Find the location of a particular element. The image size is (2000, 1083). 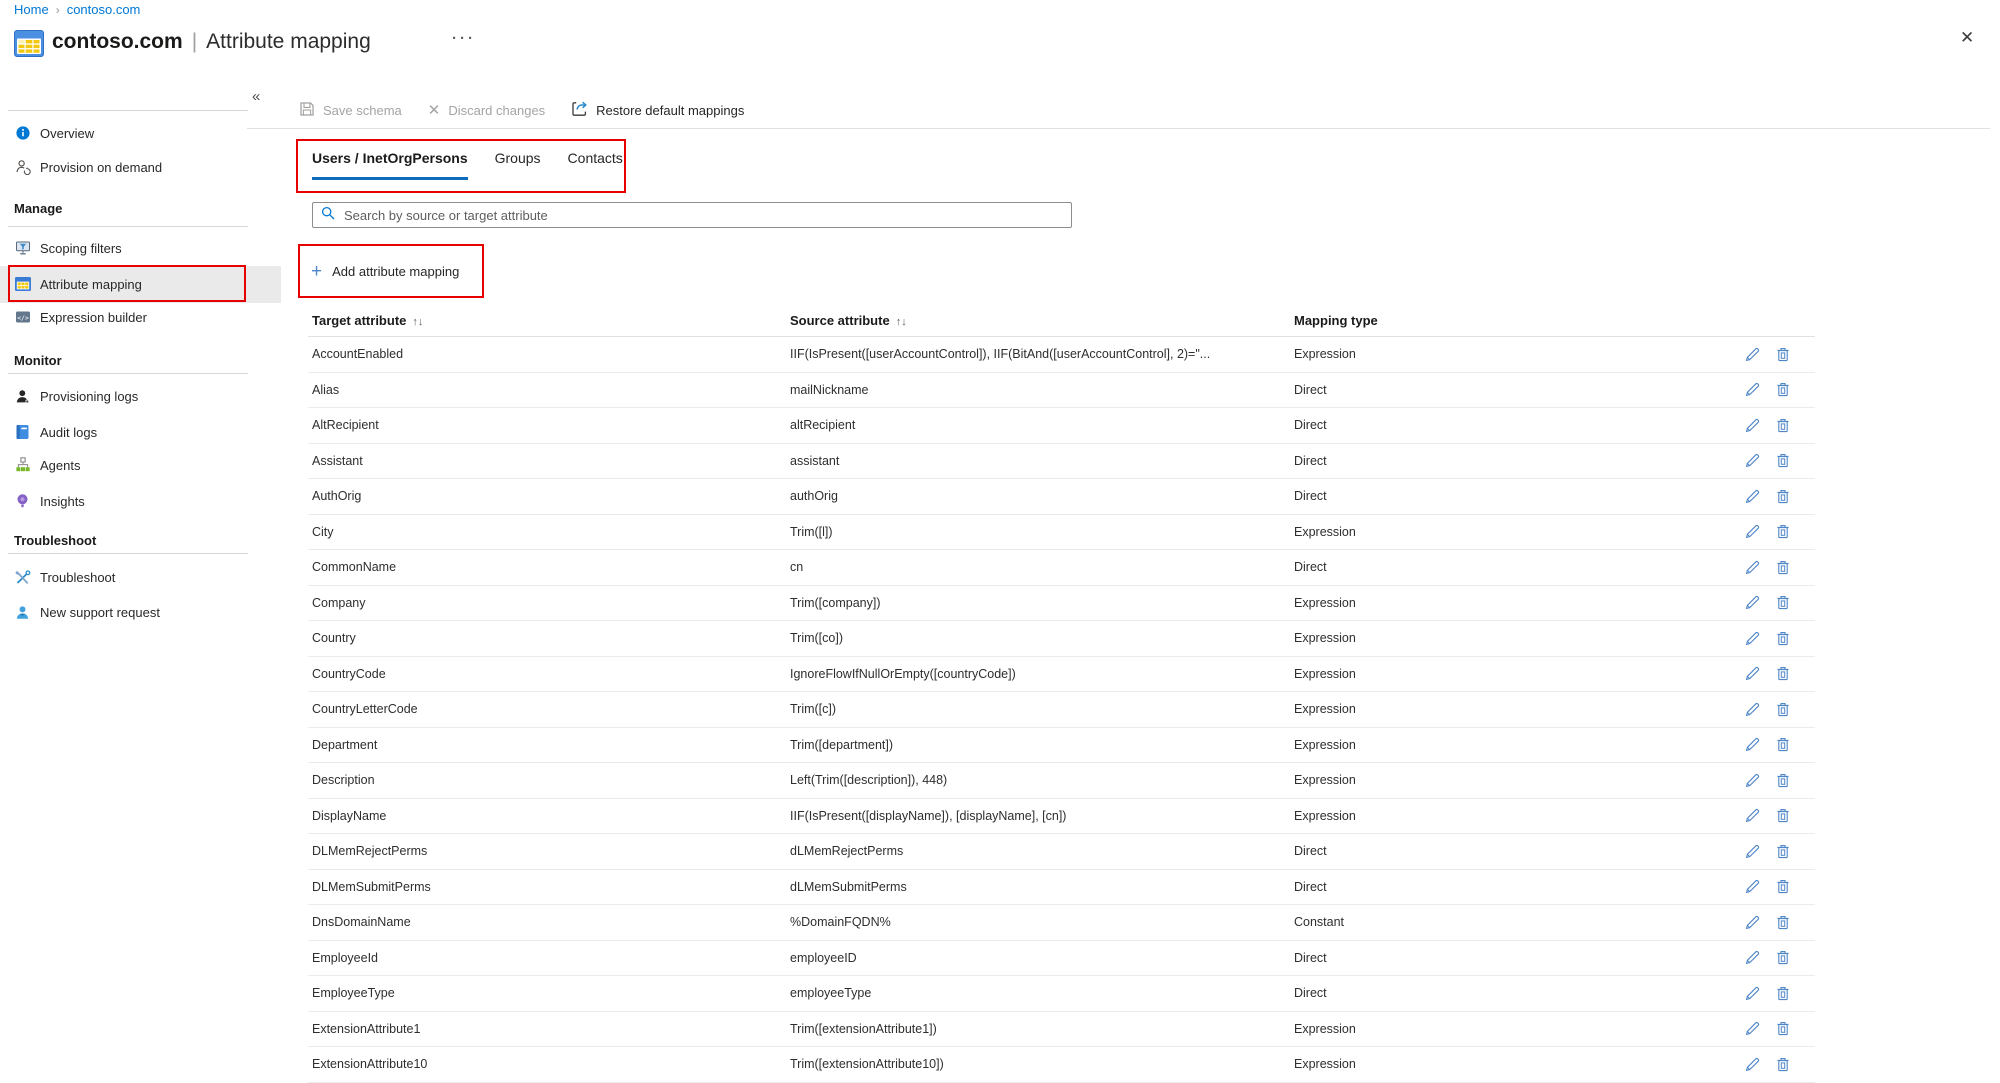

sidebar-item-agents: Agents is located at coordinates (139, 465).